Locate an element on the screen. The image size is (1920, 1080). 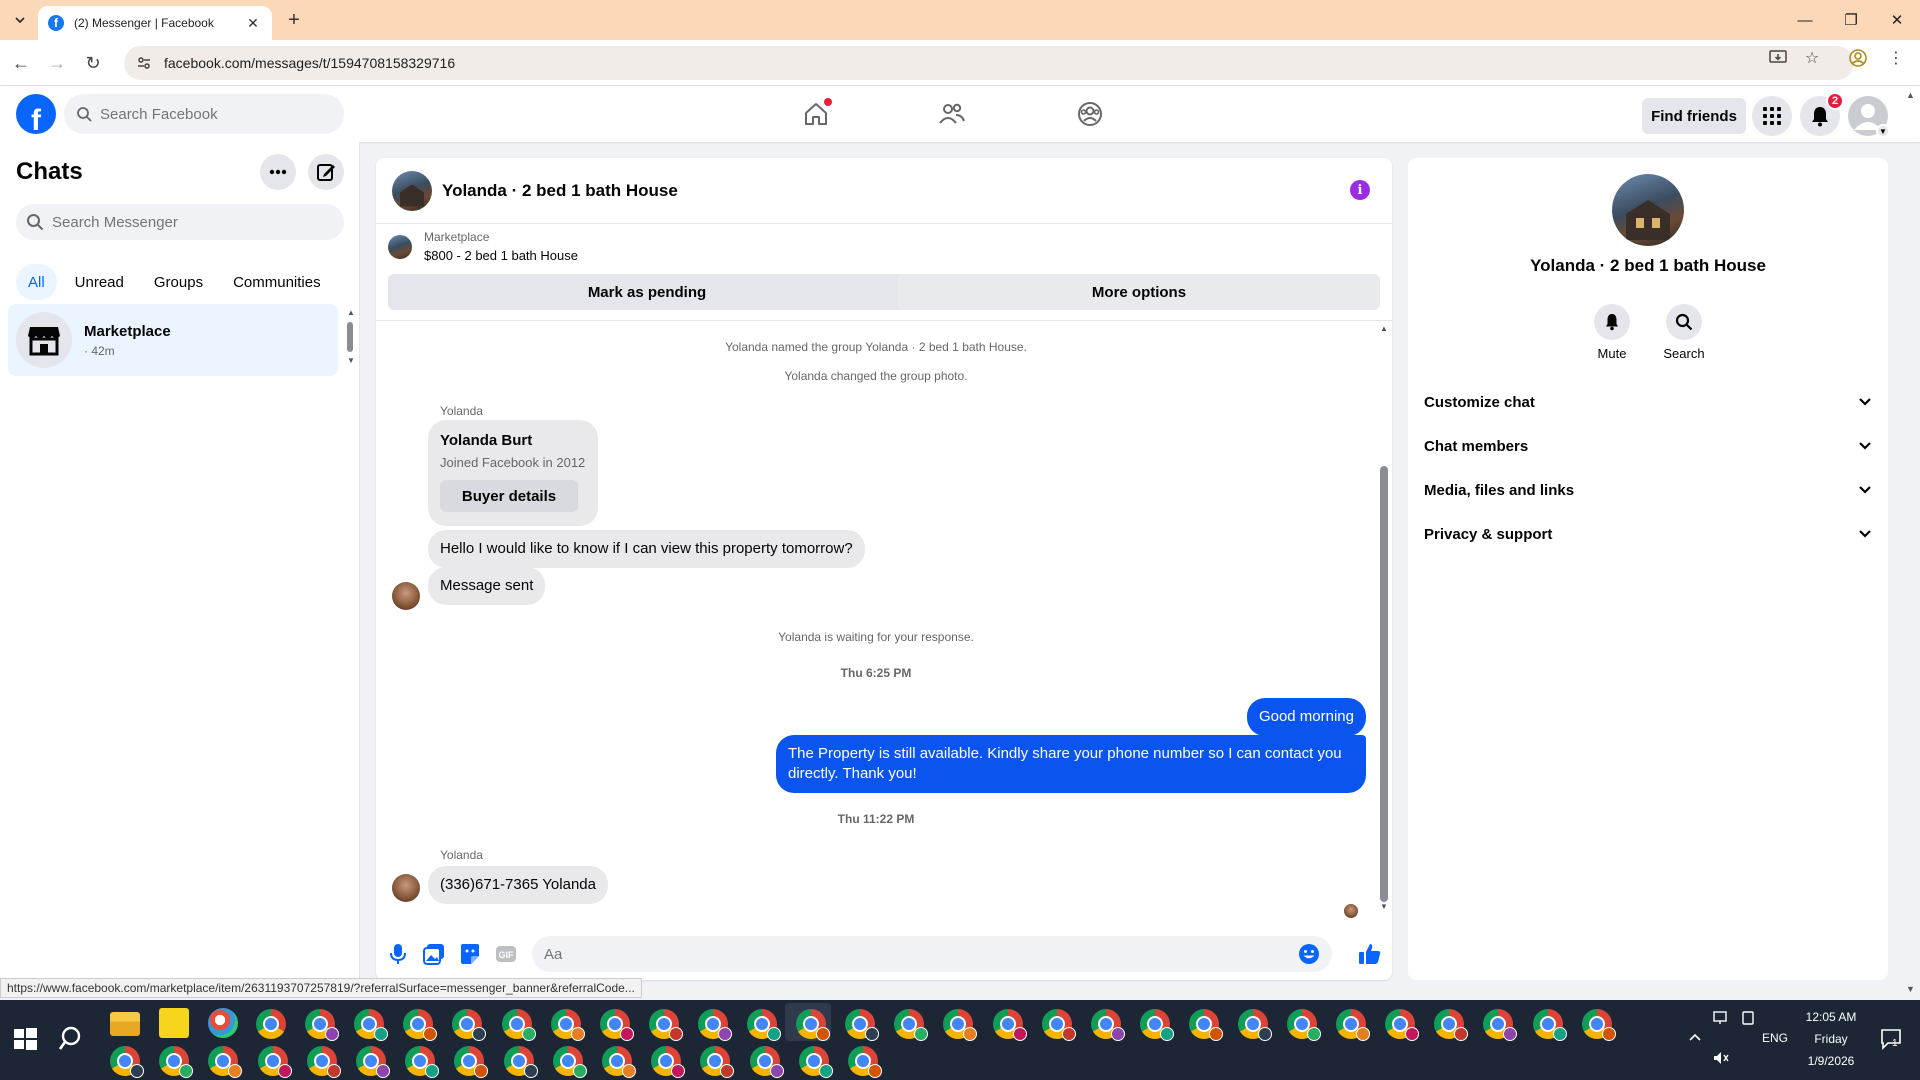
back-button: ← is located at coordinates (21, 63).